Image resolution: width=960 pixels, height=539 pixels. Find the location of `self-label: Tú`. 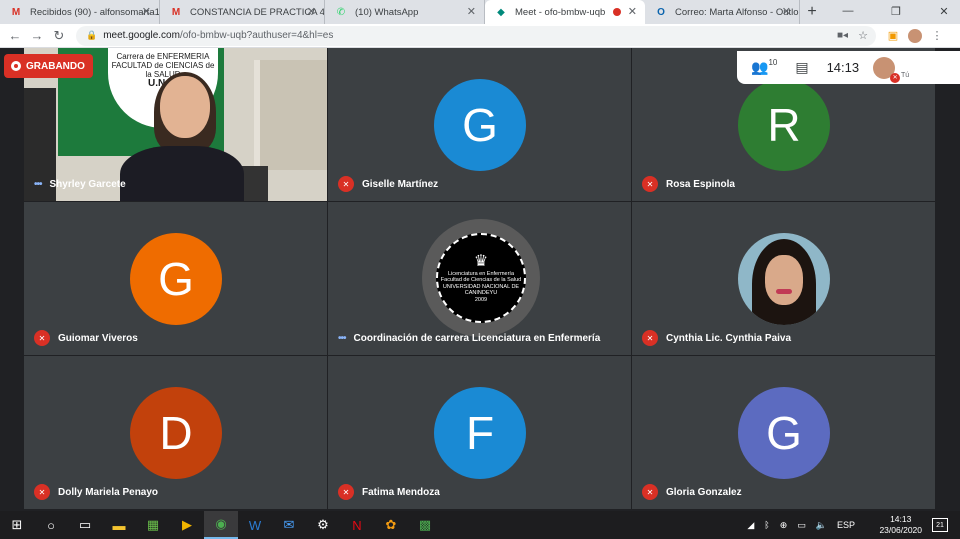

self-label: Tú is located at coordinates (905, 75).